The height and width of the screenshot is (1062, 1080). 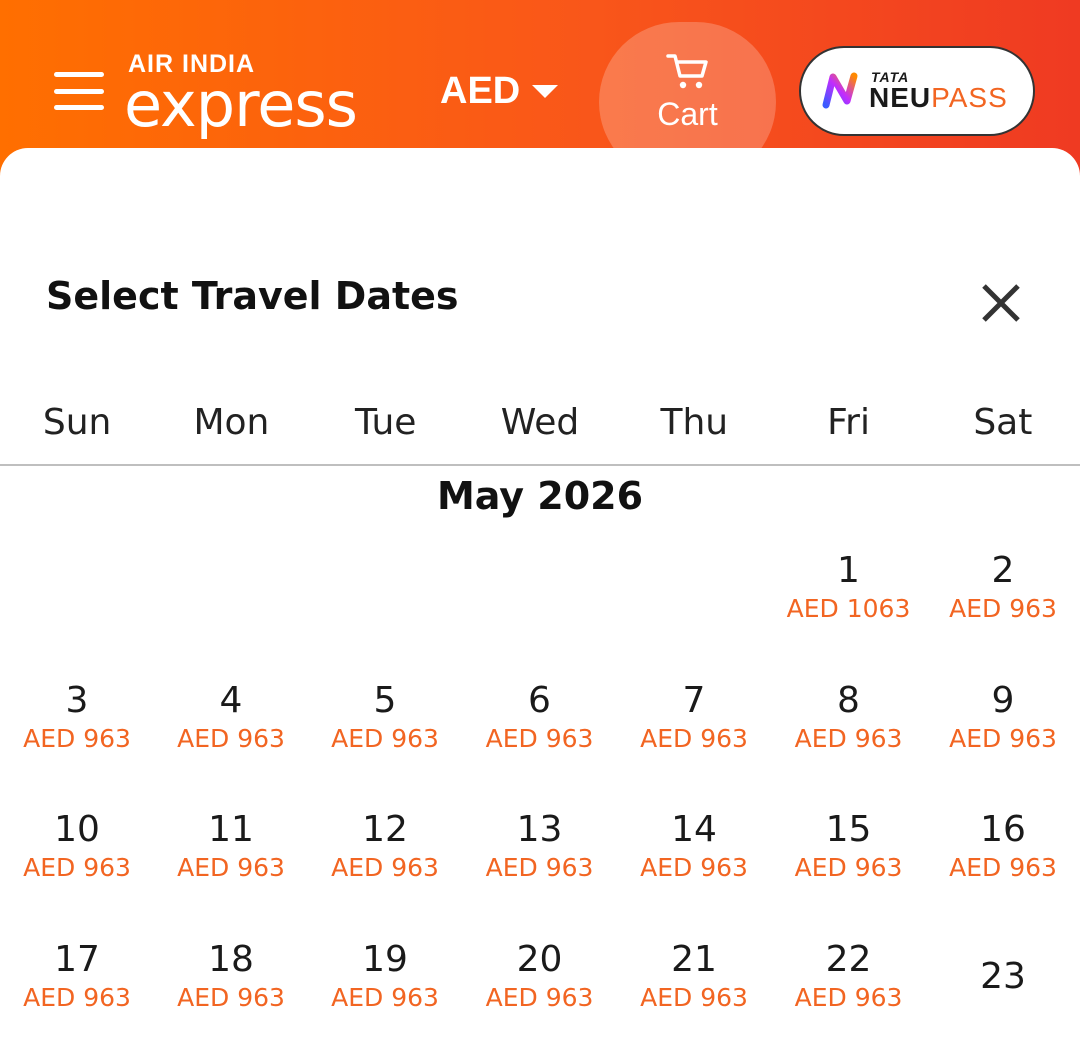 I want to click on neupass-logo-icon, so click(x=840, y=90).